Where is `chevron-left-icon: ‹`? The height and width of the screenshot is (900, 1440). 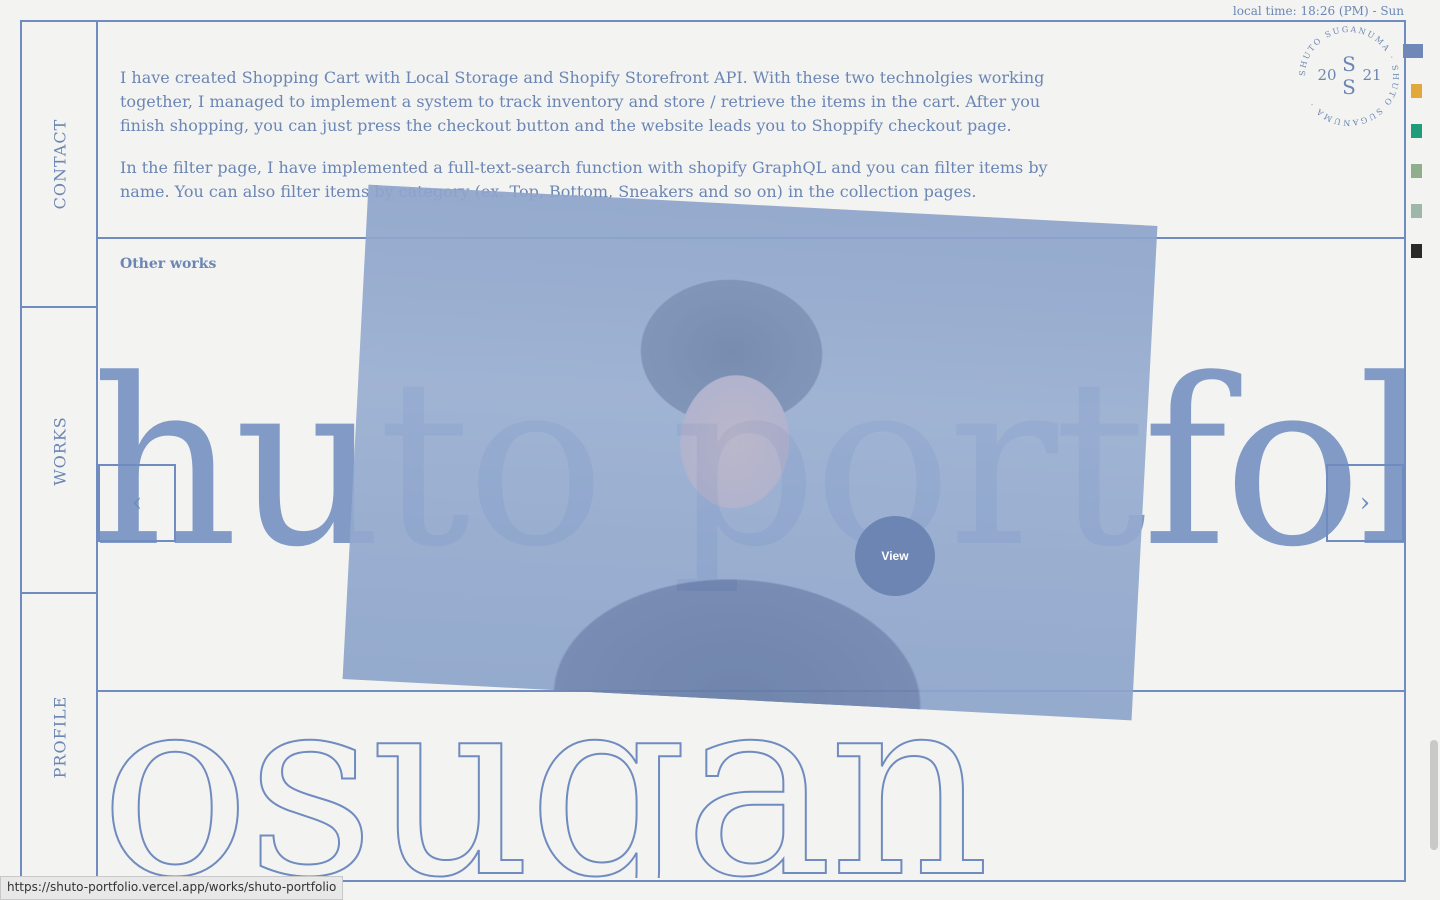 chevron-left-icon: ‹ is located at coordinates (137, 503).